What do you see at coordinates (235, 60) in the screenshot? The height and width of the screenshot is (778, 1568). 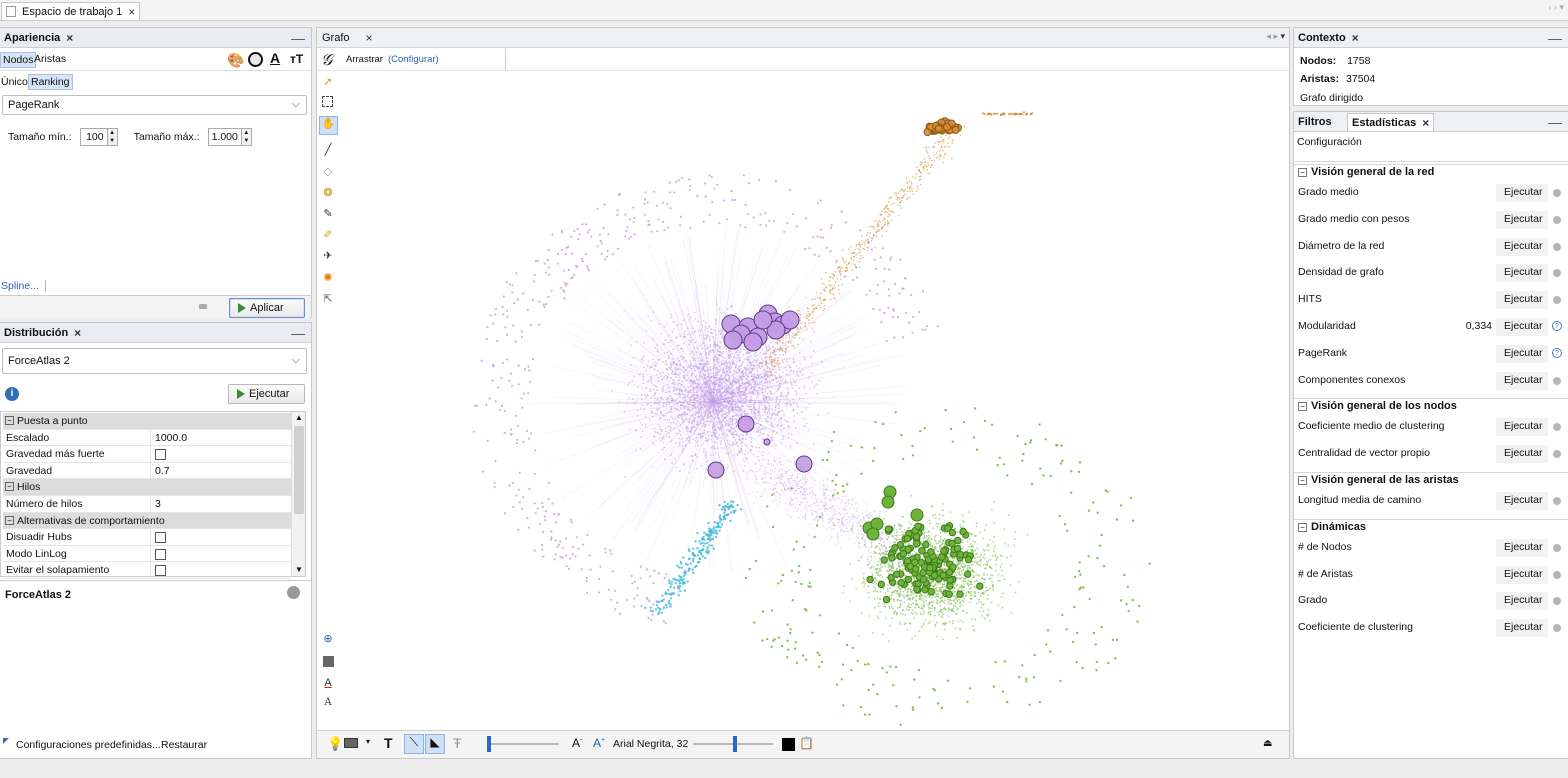 I see `palette-icon: 🎨` at bounding box center [235, 60].